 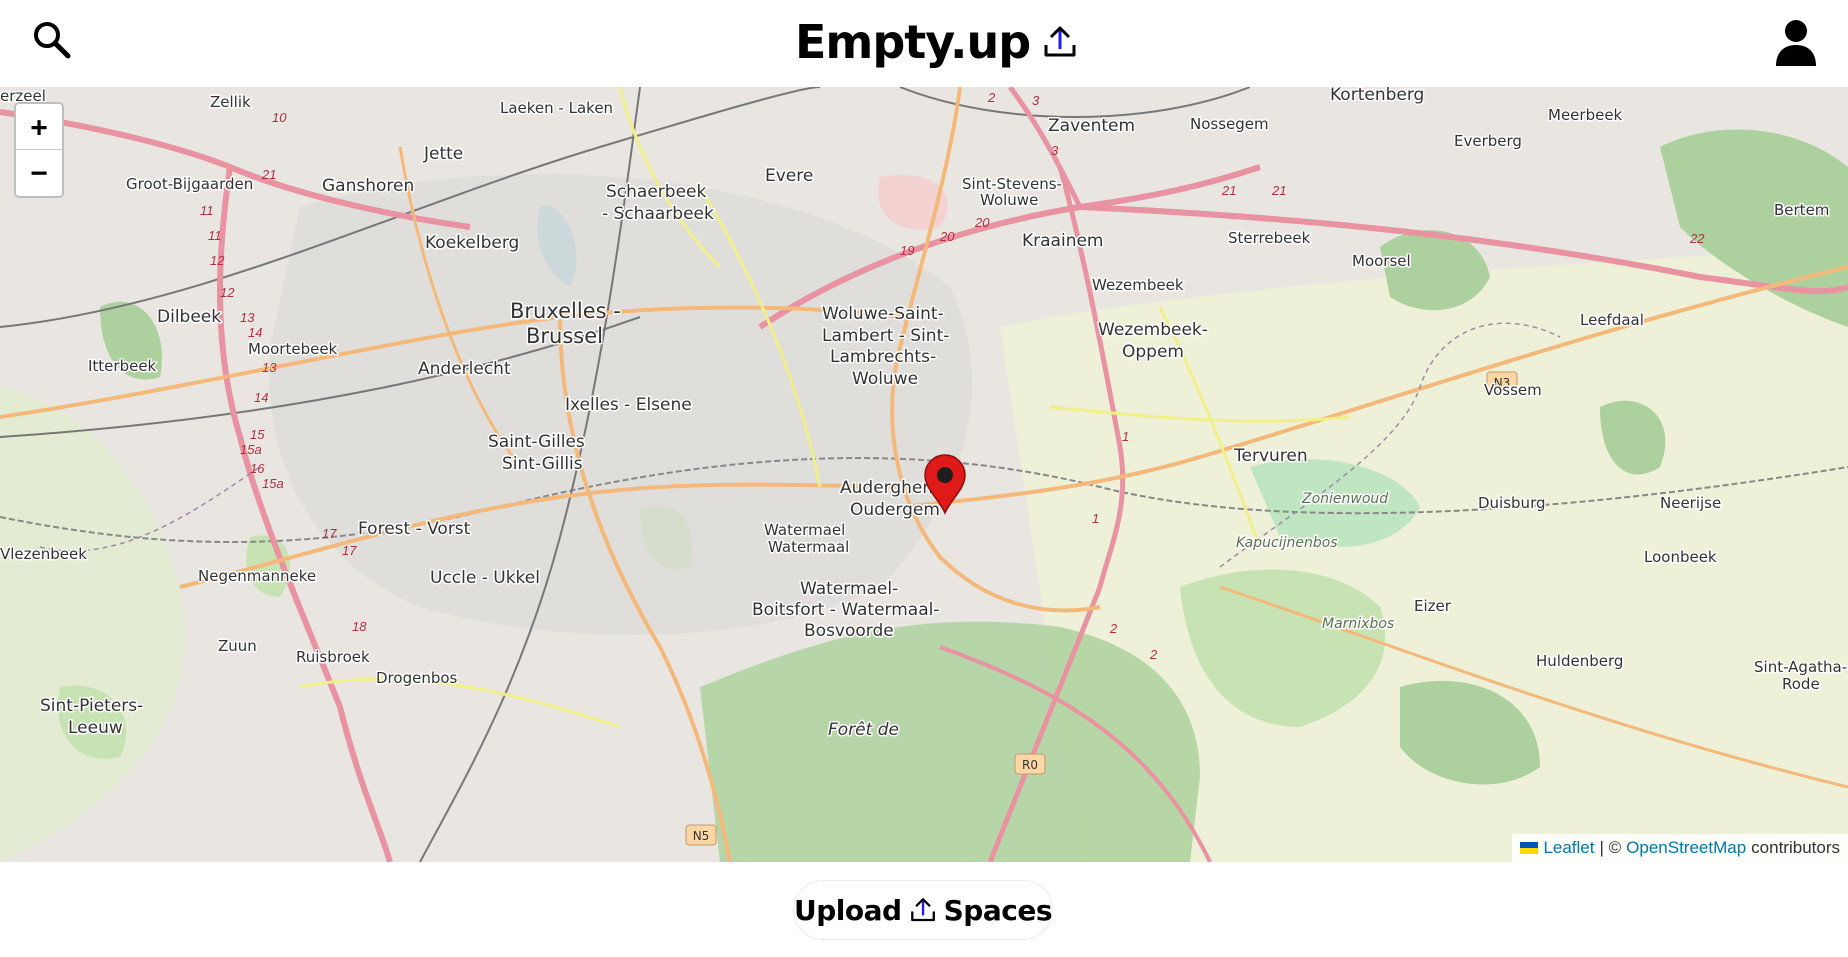 What do you see at coordinates (1091, 126) in the screenshot?
I see `svg-text: Zaventem` at bounding box center [1091, 126].